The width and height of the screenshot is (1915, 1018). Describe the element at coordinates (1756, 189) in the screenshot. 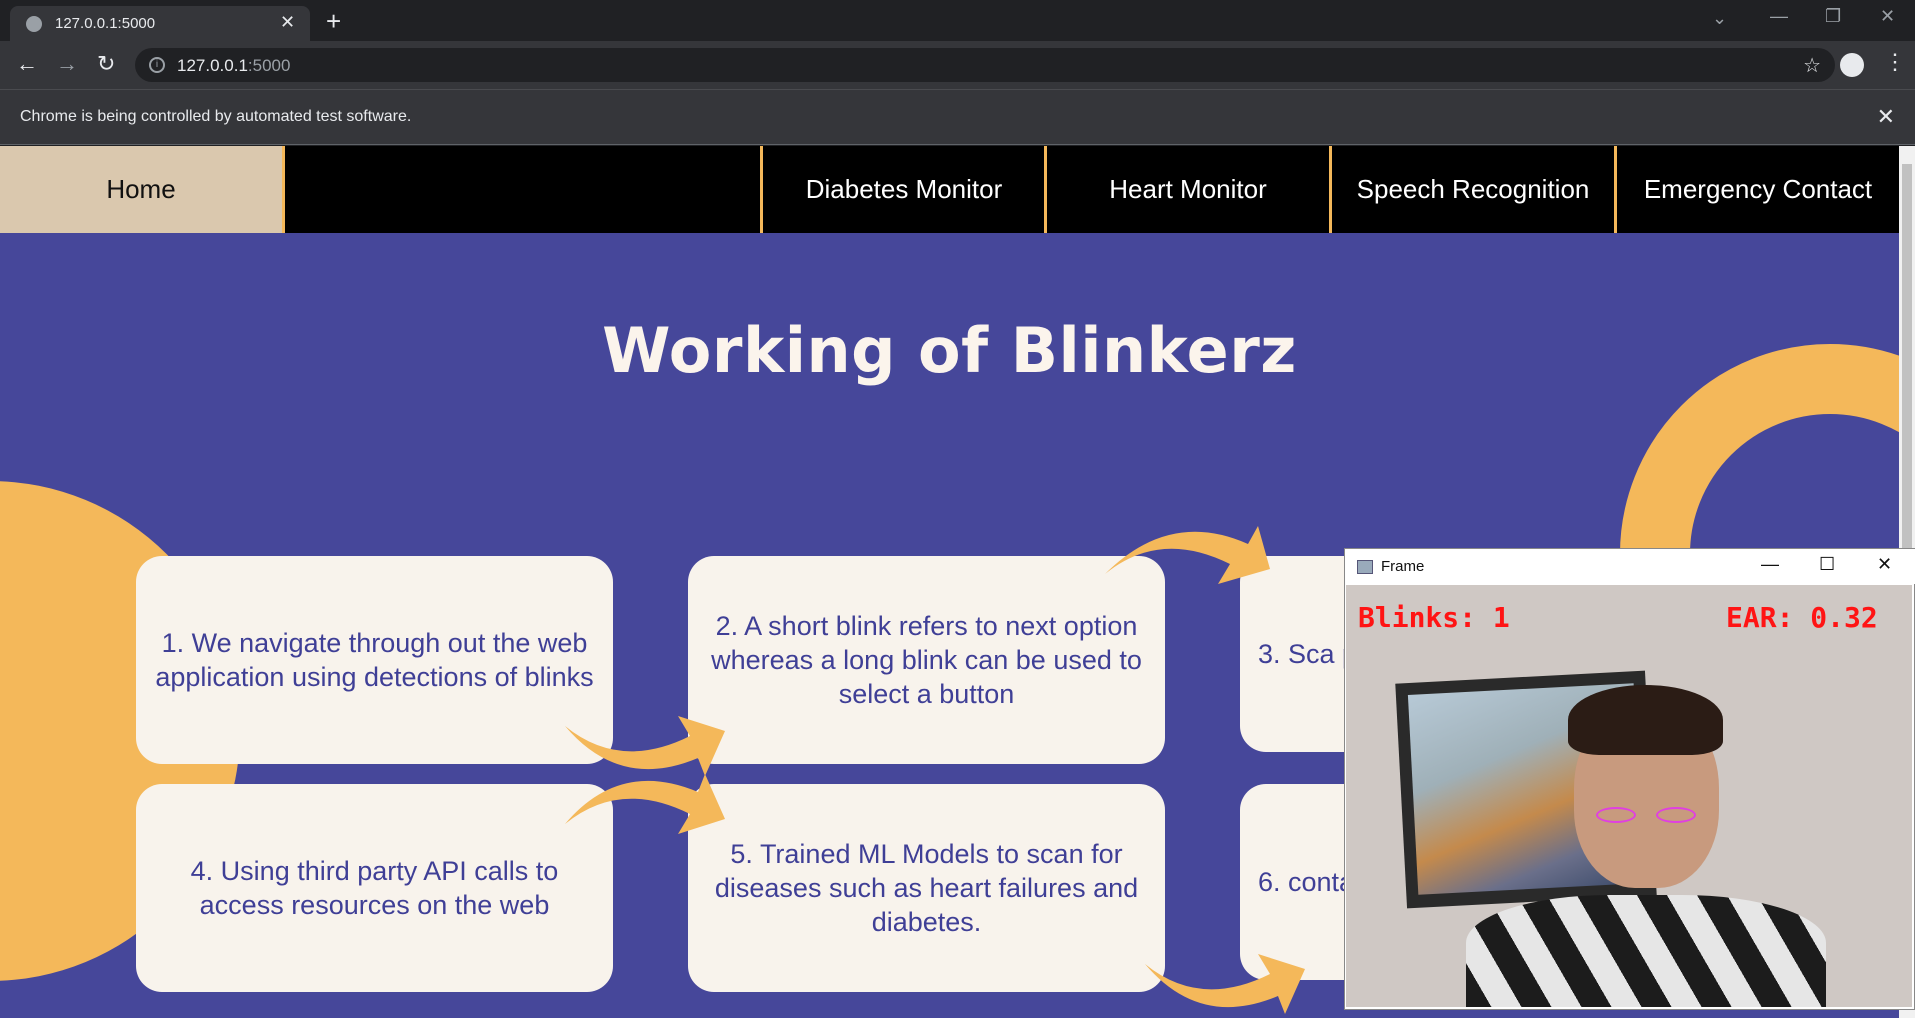

I see `nav-emergency-contact: Emergency Contact` at that location.